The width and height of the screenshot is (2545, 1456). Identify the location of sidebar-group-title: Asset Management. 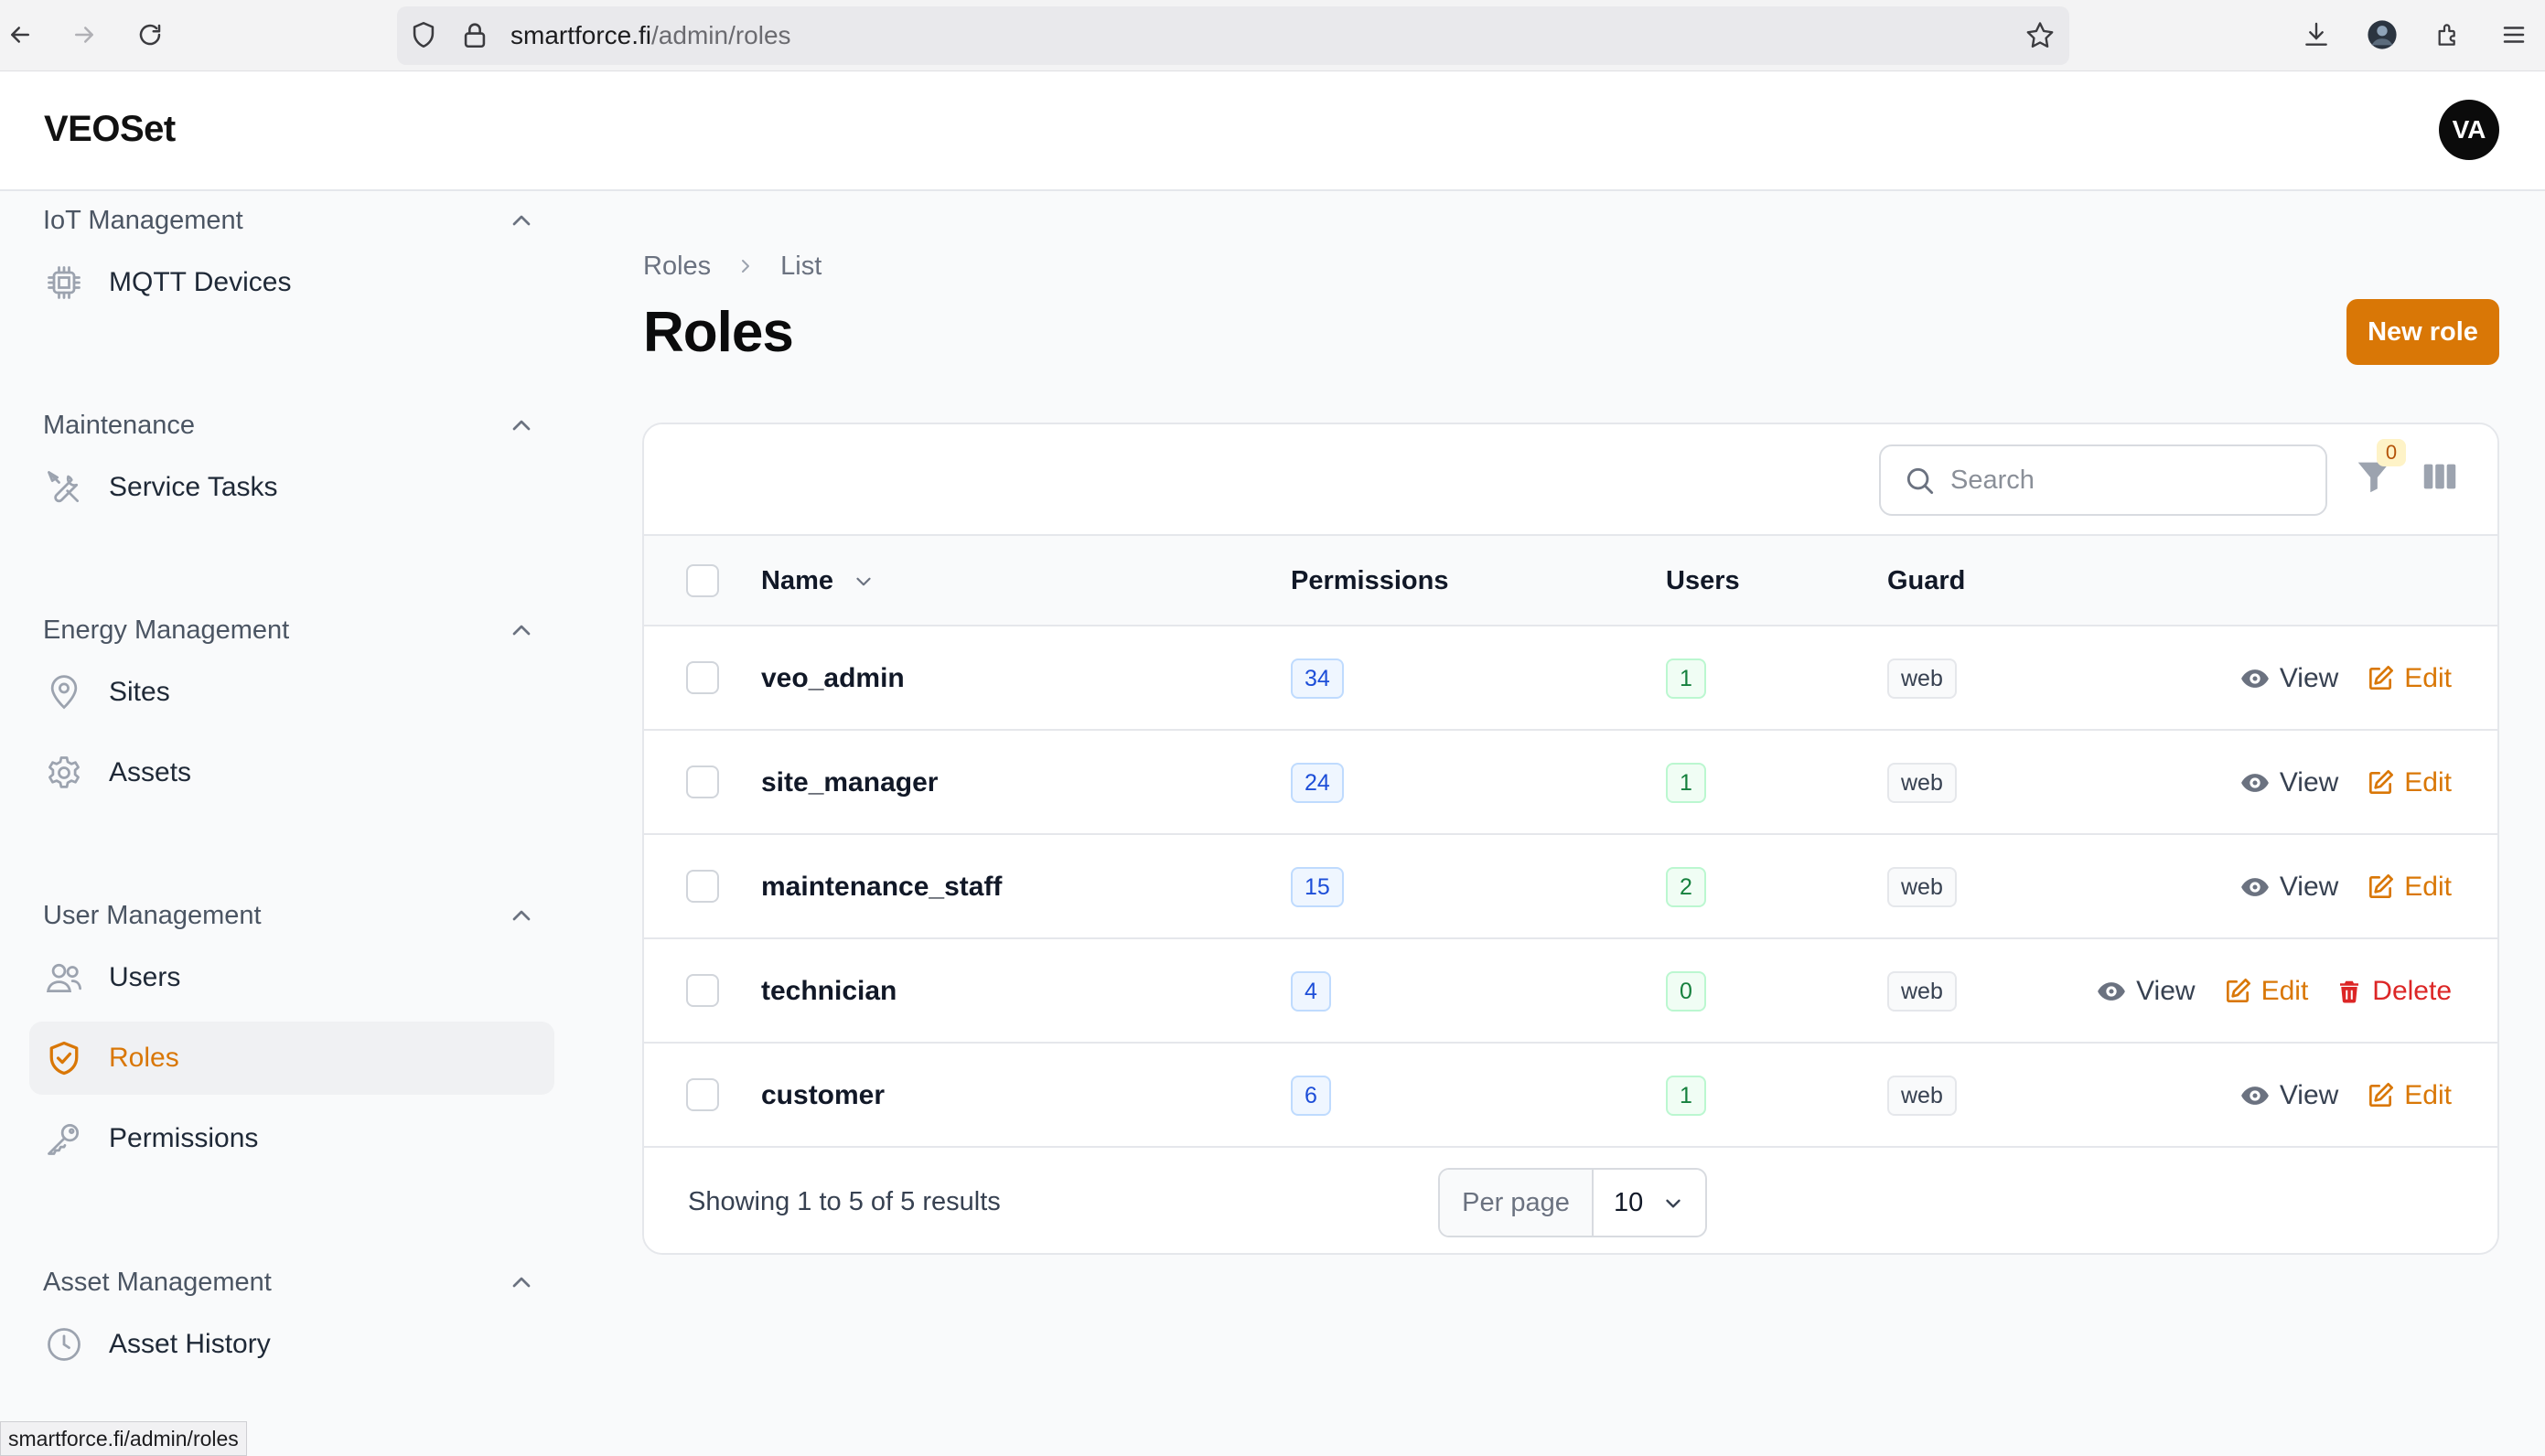
(158, 1282).